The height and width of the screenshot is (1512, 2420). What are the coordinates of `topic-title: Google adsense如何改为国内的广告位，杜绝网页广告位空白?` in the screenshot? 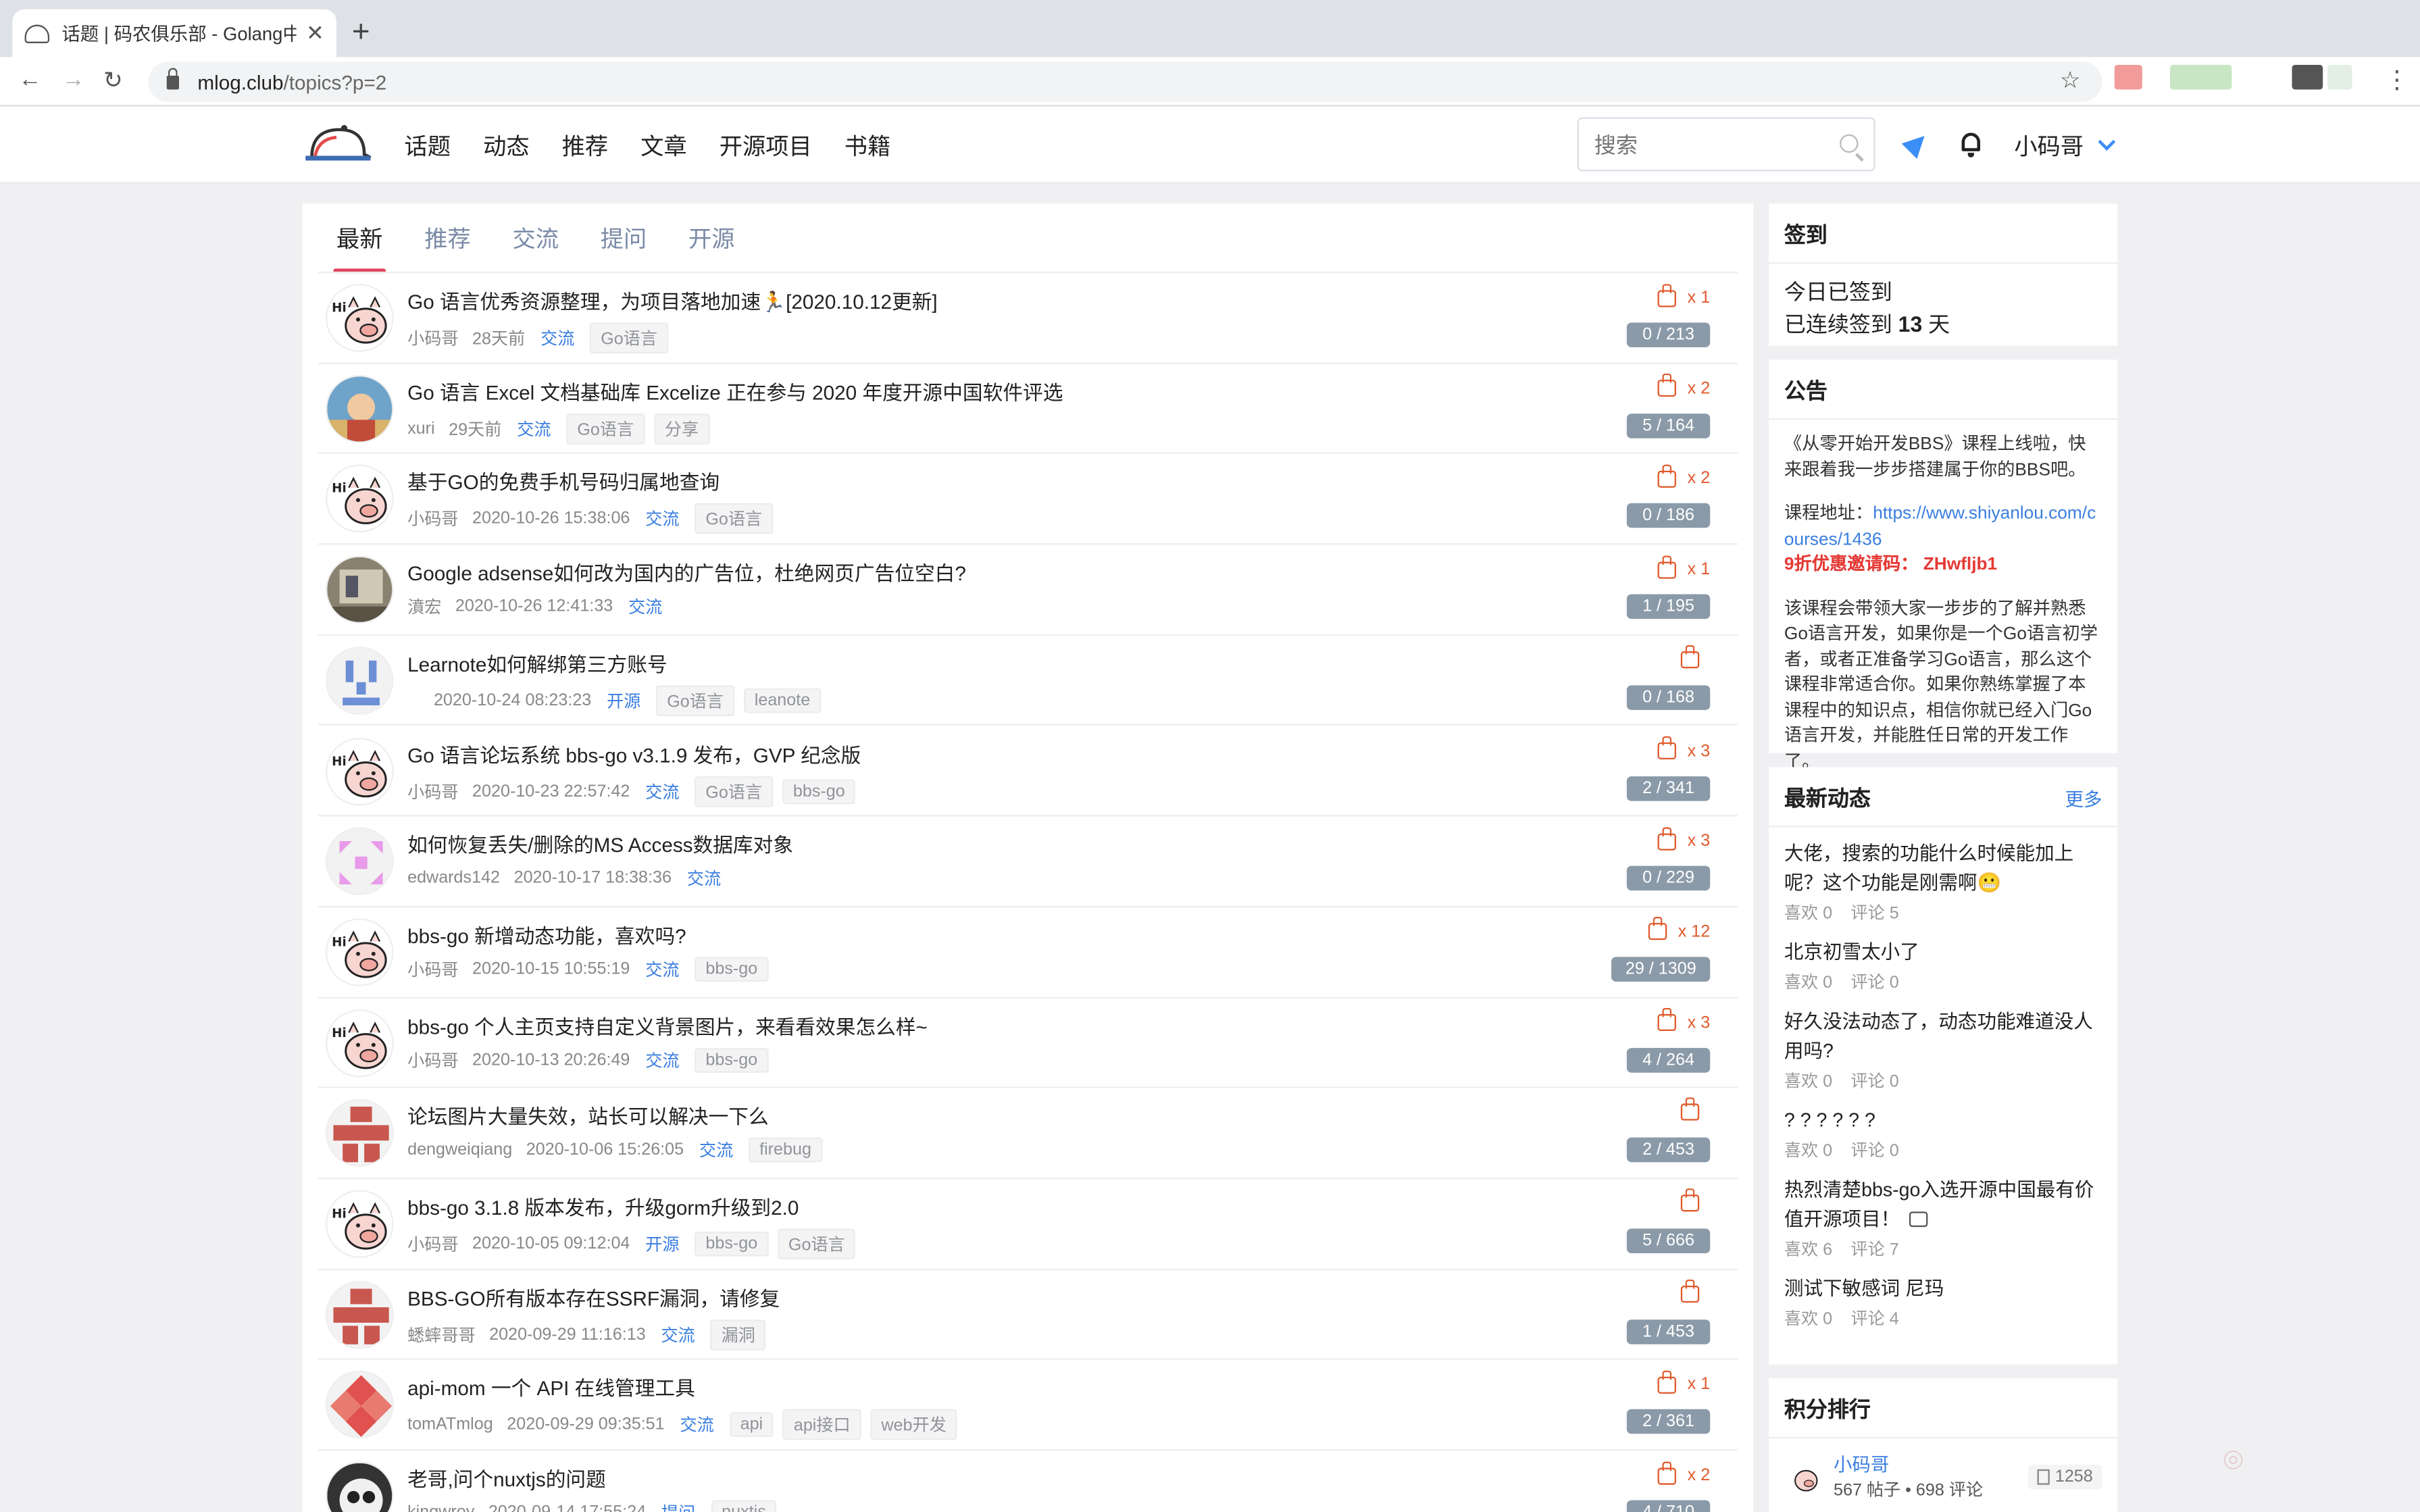 It's located at (686, 571).